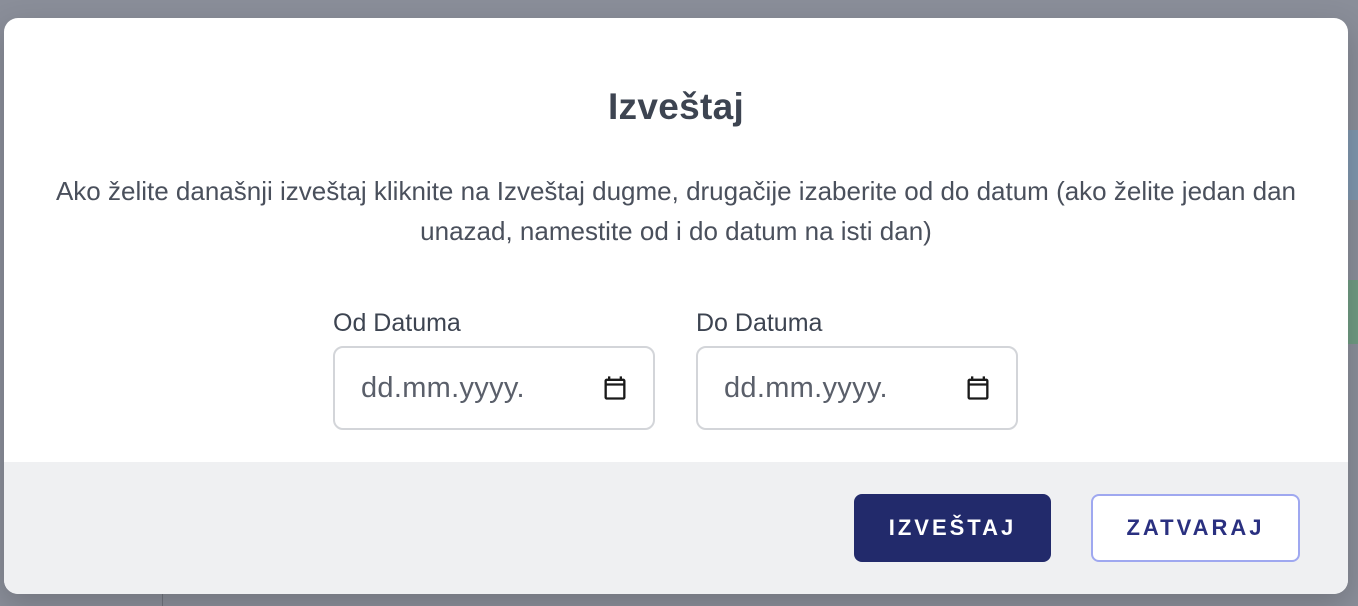  What do you see at coordinates (759, 323) in the screenshot?
I see `to-date-label: Do Datuma` at bounding box center [759, 323].